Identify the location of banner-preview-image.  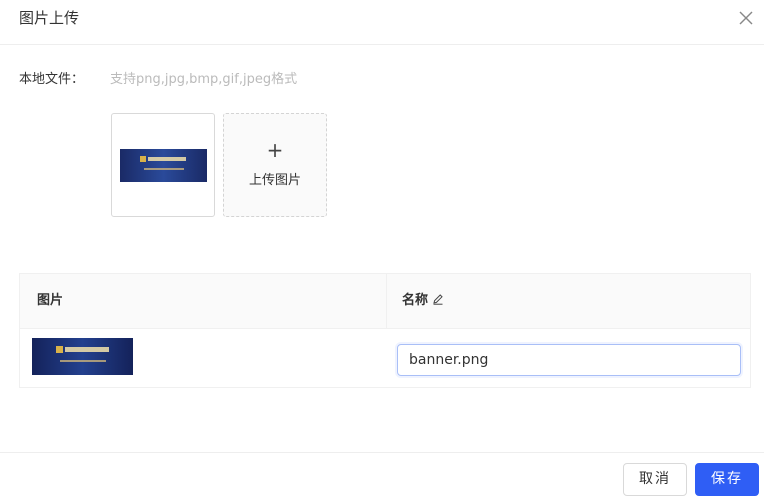
(163, 165).